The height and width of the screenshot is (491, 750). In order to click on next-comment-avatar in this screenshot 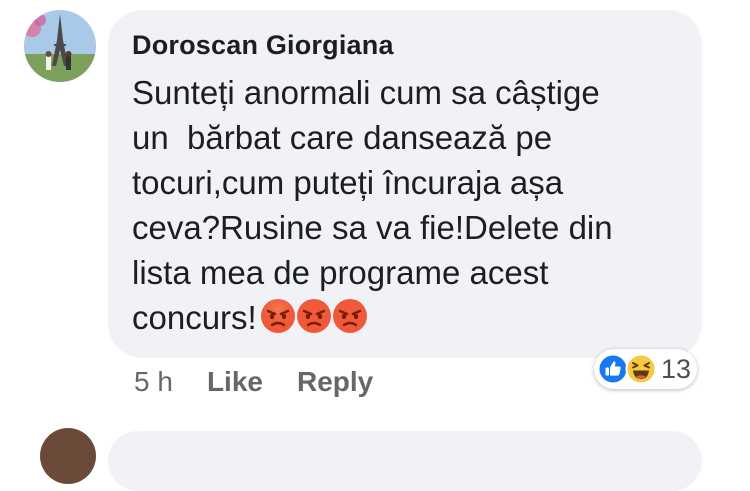, I will do `click(68, 456)`.